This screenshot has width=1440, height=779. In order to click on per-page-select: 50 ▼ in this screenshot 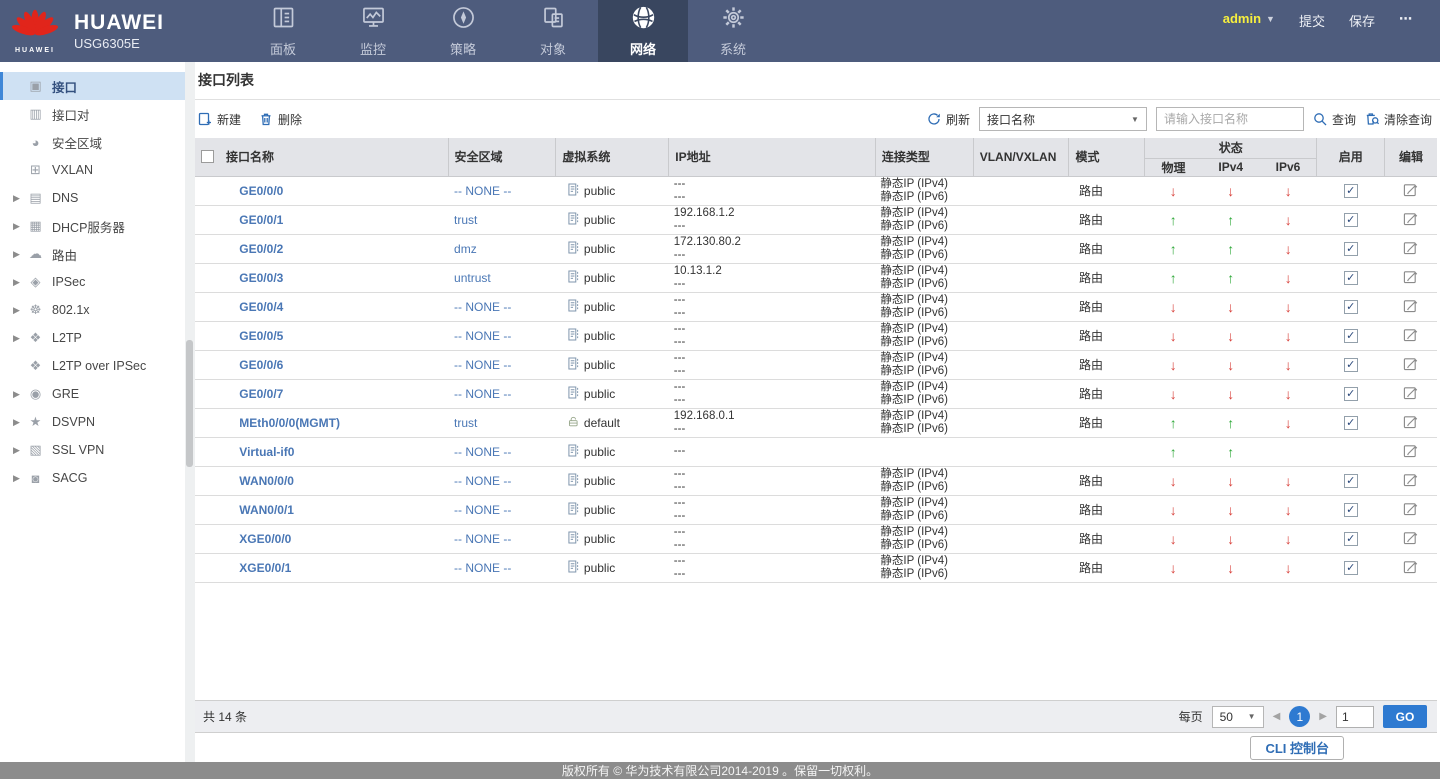, I will do `click(1237, 716)`.